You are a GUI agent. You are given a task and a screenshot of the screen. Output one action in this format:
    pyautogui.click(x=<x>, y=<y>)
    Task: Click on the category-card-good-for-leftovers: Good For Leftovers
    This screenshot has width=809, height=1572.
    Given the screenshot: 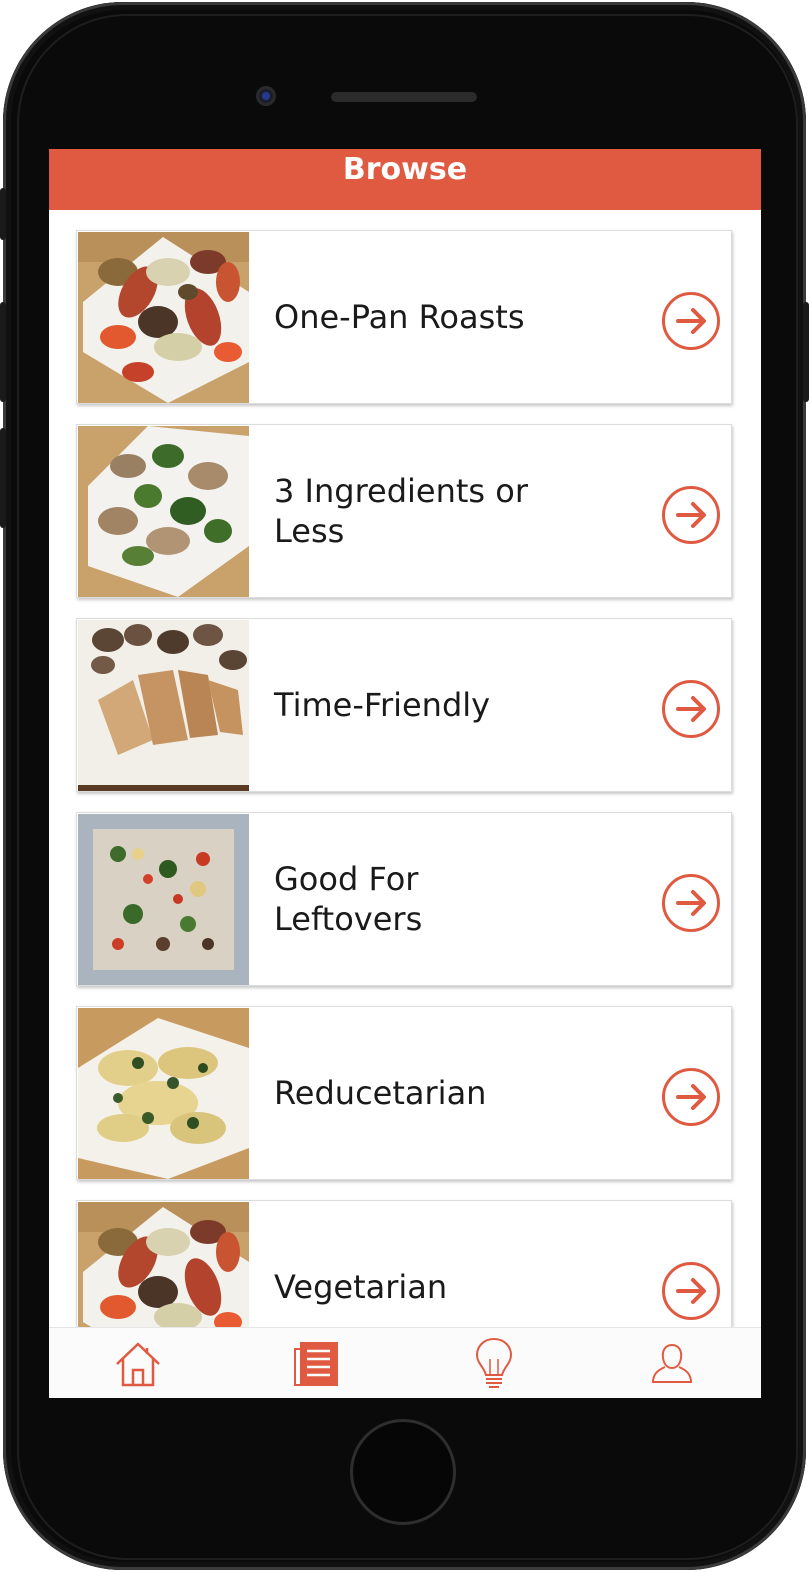 What is the action you would take?
    pyautogui.click(x=404, y=899)
    